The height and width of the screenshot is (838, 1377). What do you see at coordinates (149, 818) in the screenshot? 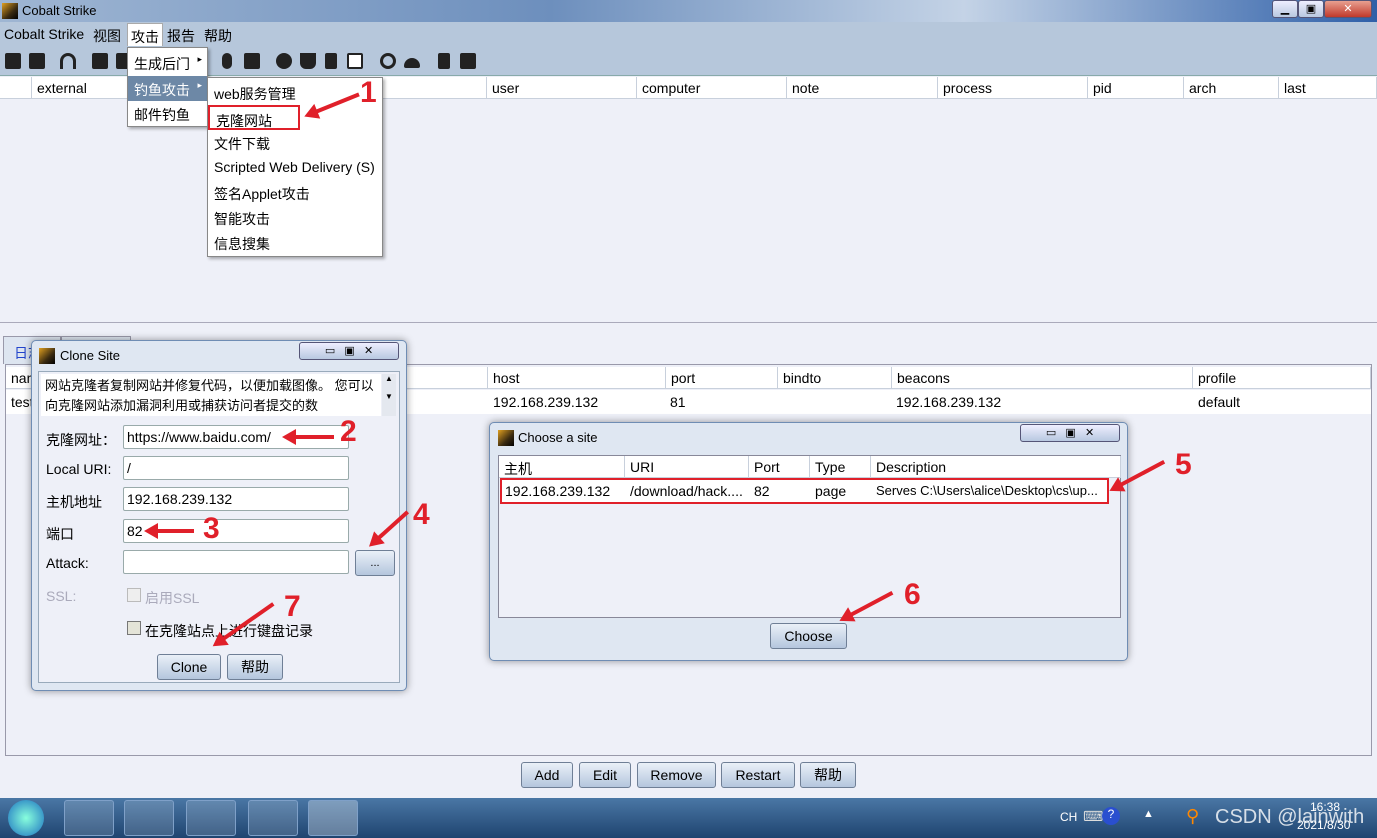
I see `media-player-icon` at bounding box center [149, 818].